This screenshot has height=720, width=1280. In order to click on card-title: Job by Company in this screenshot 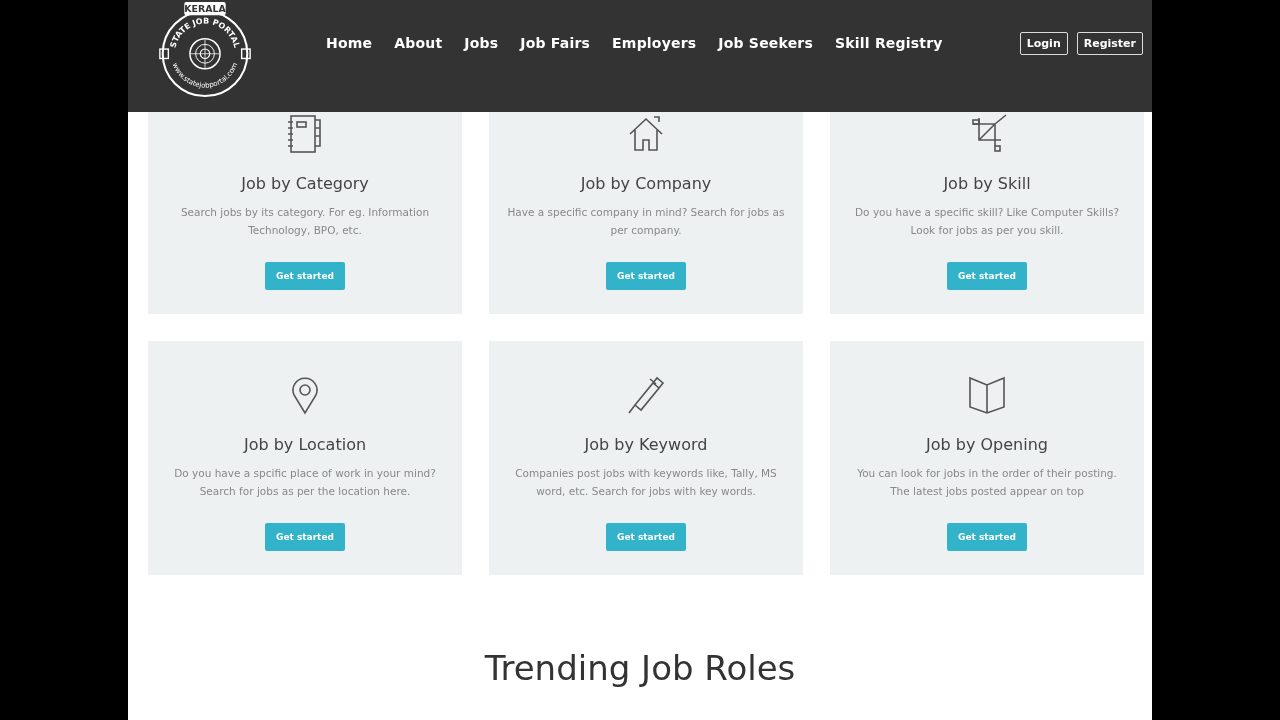, I will do `click(646, 183)`.